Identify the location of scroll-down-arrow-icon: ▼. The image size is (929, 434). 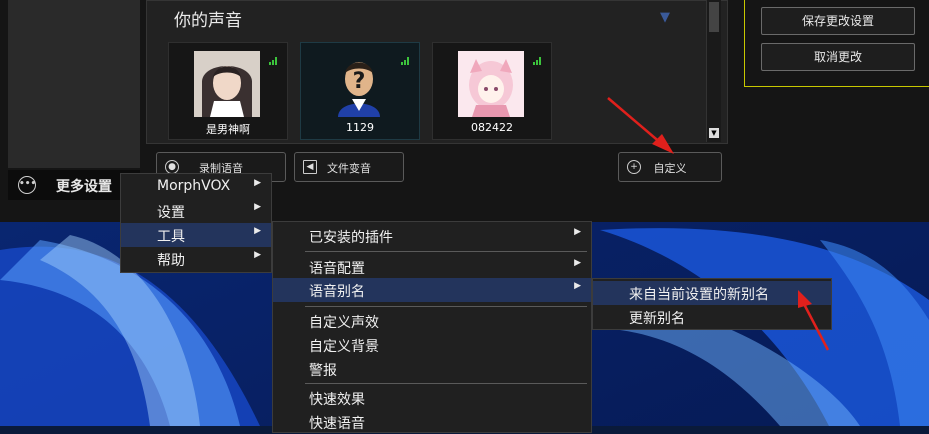
(714, 133).